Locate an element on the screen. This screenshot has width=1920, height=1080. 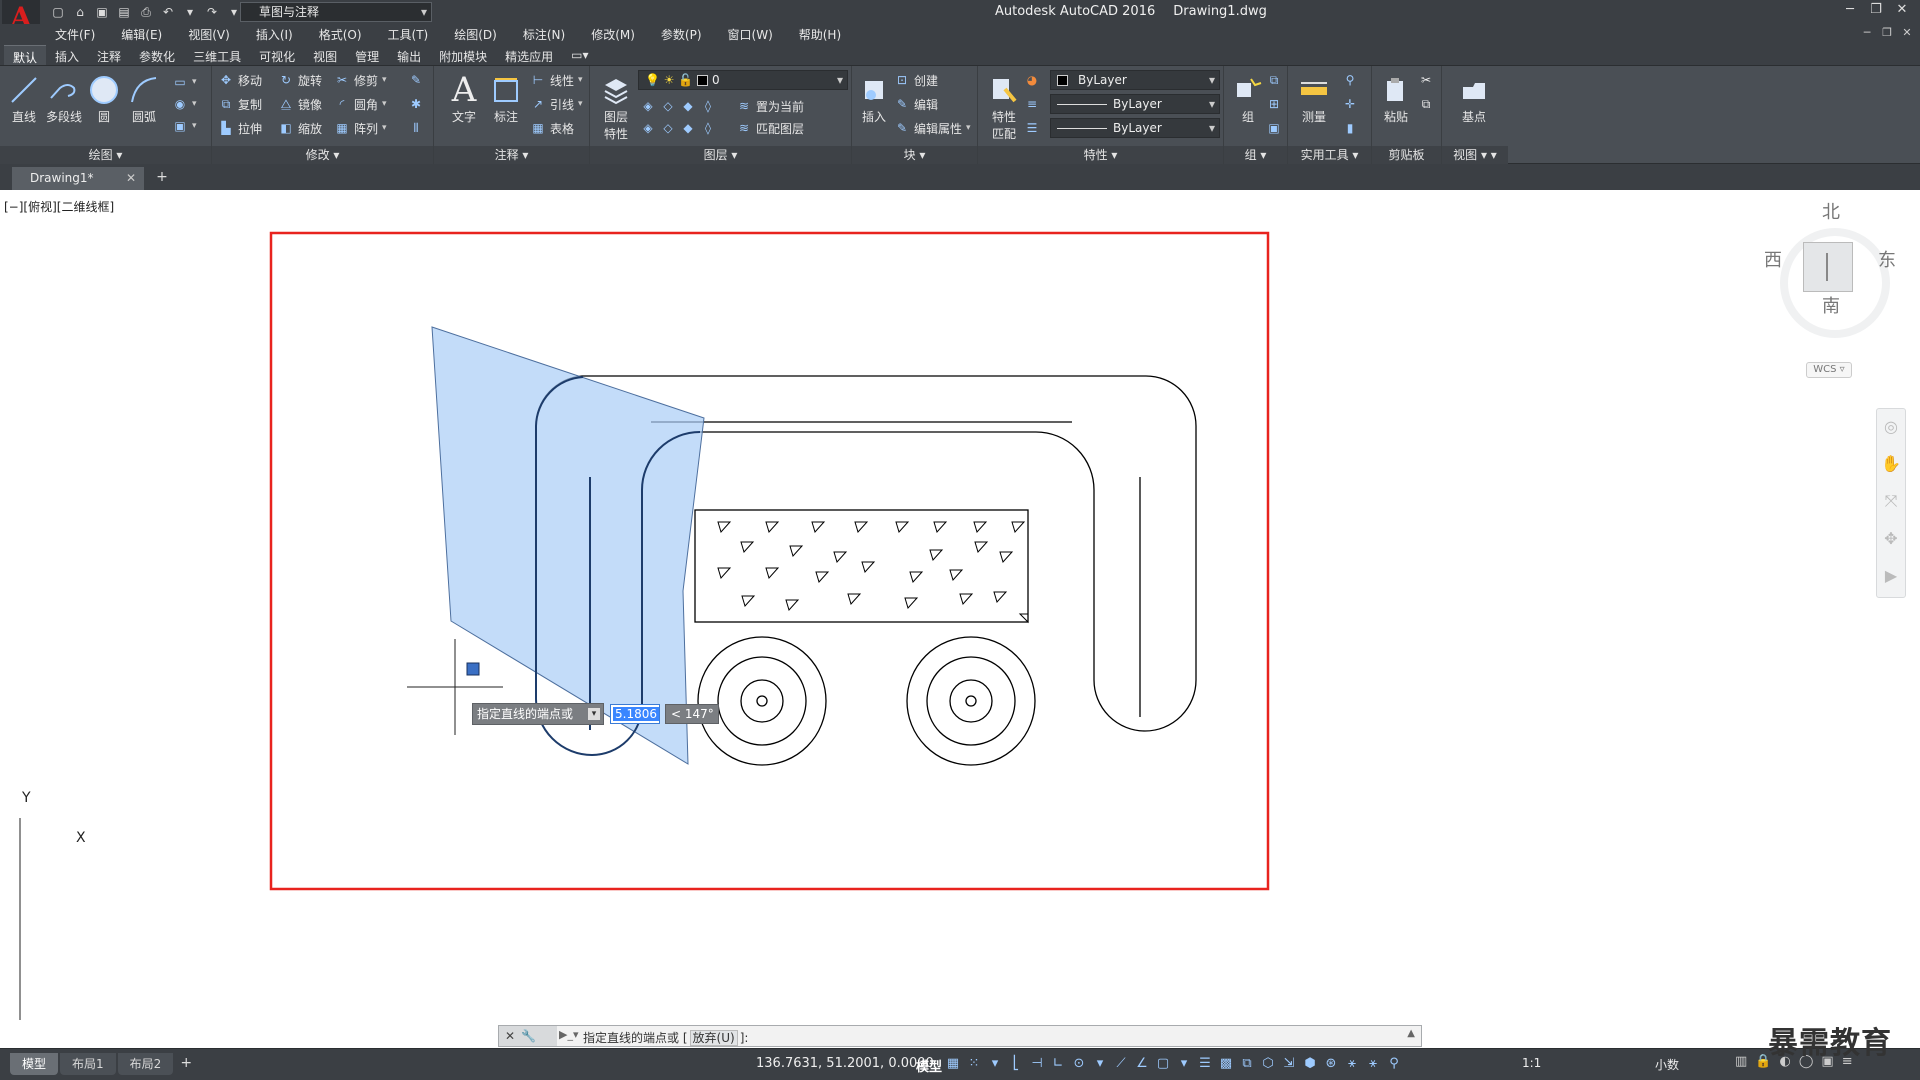
base-point-button: 基点 is located at coordinates (1474, 98).